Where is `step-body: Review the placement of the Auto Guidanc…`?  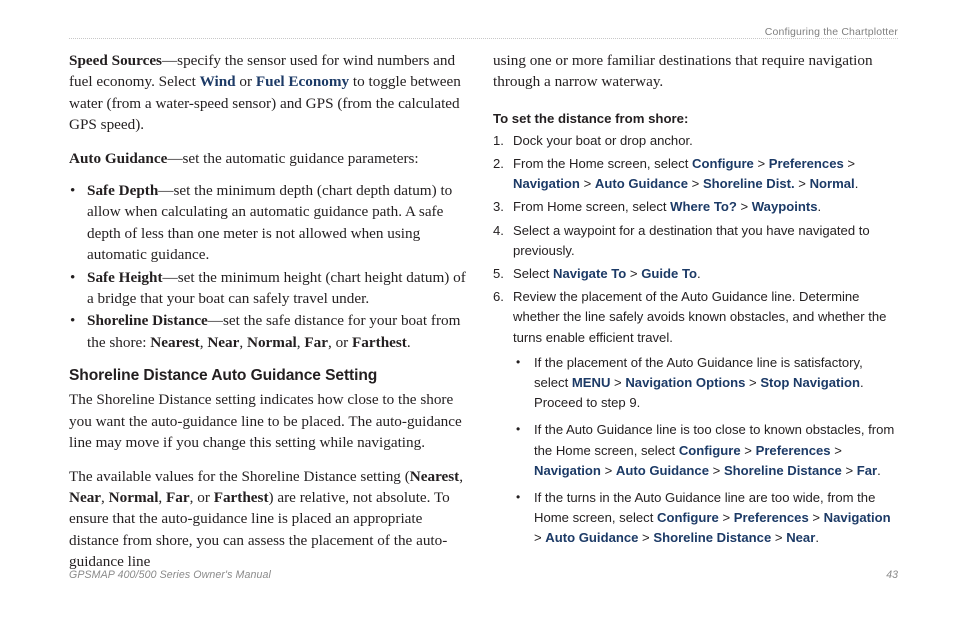 step-body: Review the placement of the Auto Guidanc… is located at coordinates (699, 316).